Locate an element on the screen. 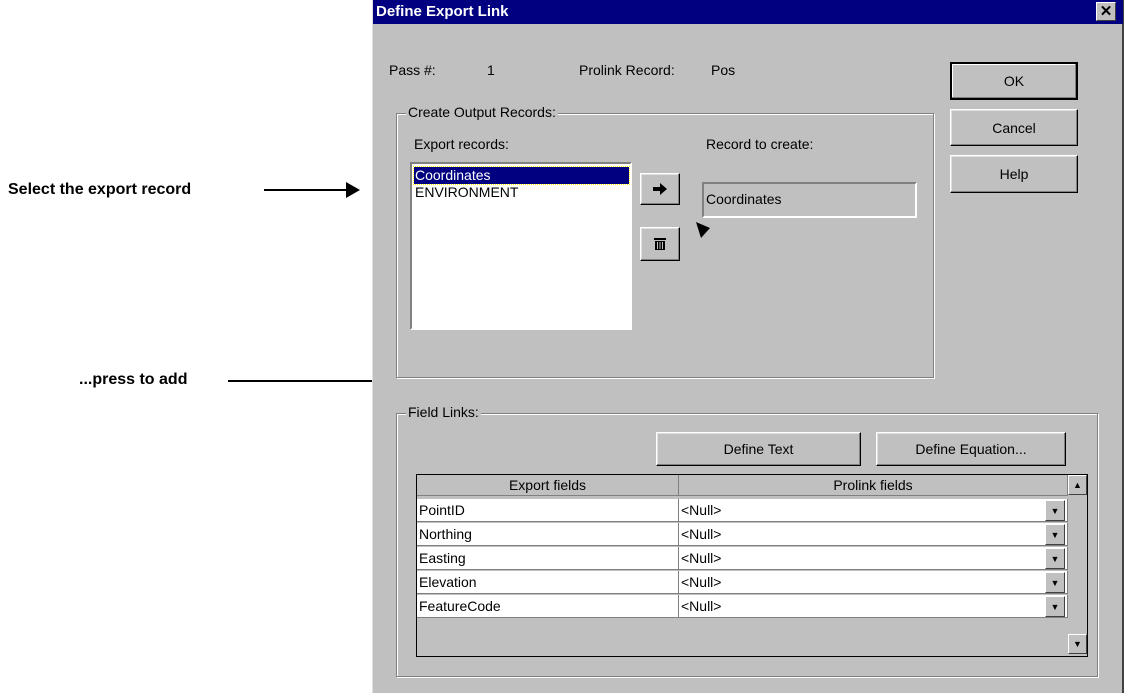 This screenshot has width=1127, height=693. prolink-record-label: Prolink Record: is located at coordinates (627, 70).